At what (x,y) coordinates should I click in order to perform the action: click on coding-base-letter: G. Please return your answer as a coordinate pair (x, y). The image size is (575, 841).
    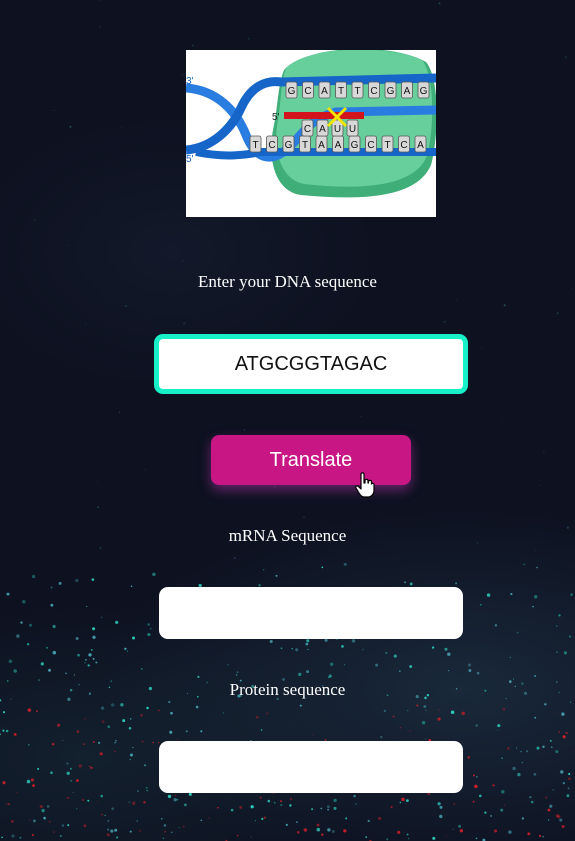
    Looking at the image, I should click on (355, 145).